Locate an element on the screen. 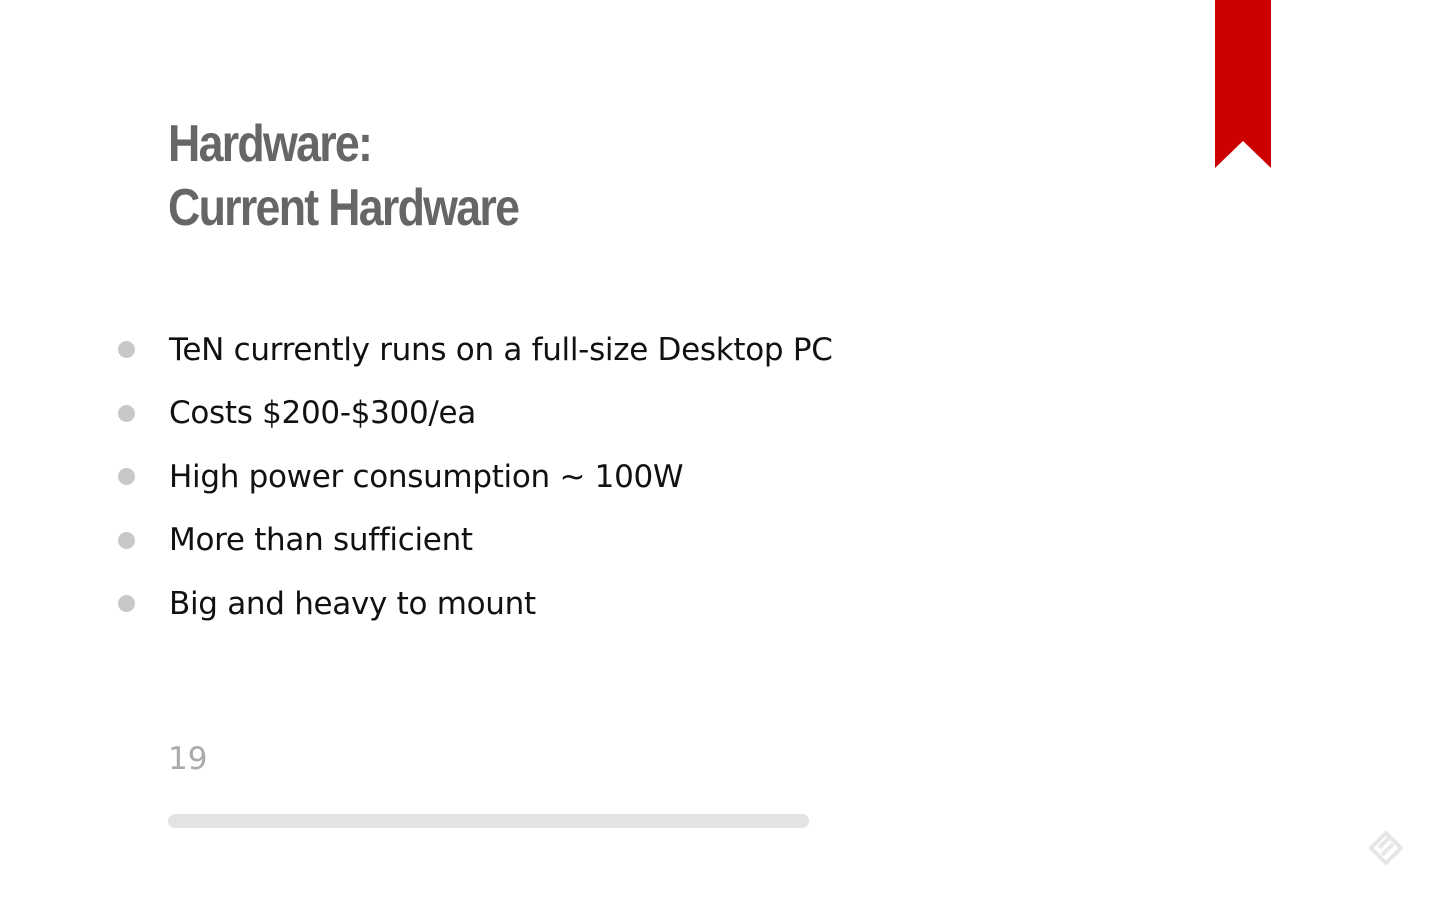 The width and height of the screenshot is (1440, 900). slide-title-line-1: Hardware: is located at coordinates (270, 144).